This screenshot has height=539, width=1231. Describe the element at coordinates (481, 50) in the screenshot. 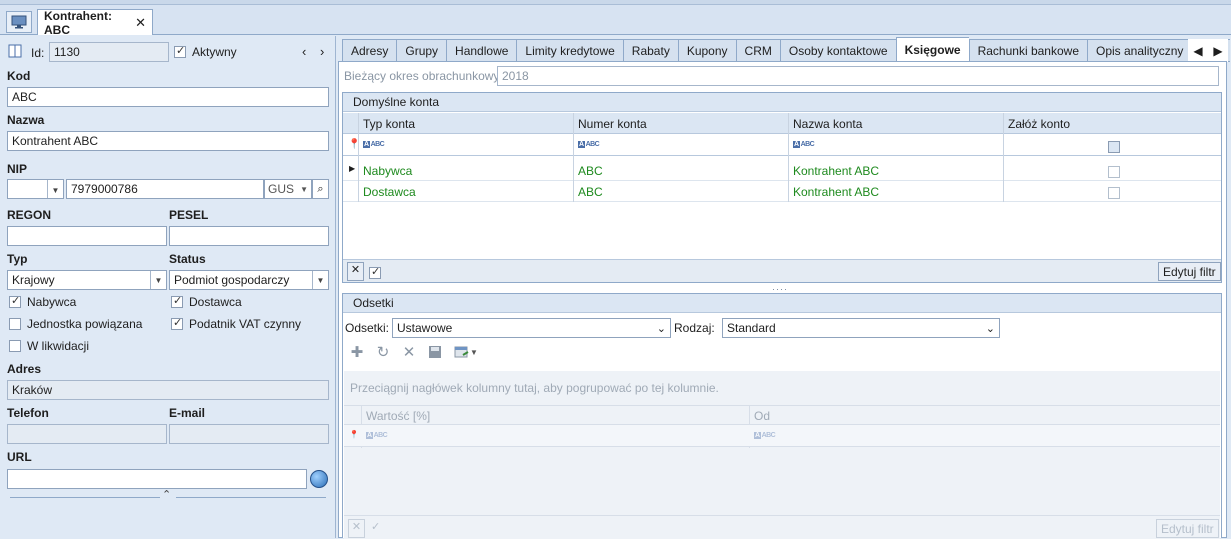

I see `tab-2: Handlowe` at that location.